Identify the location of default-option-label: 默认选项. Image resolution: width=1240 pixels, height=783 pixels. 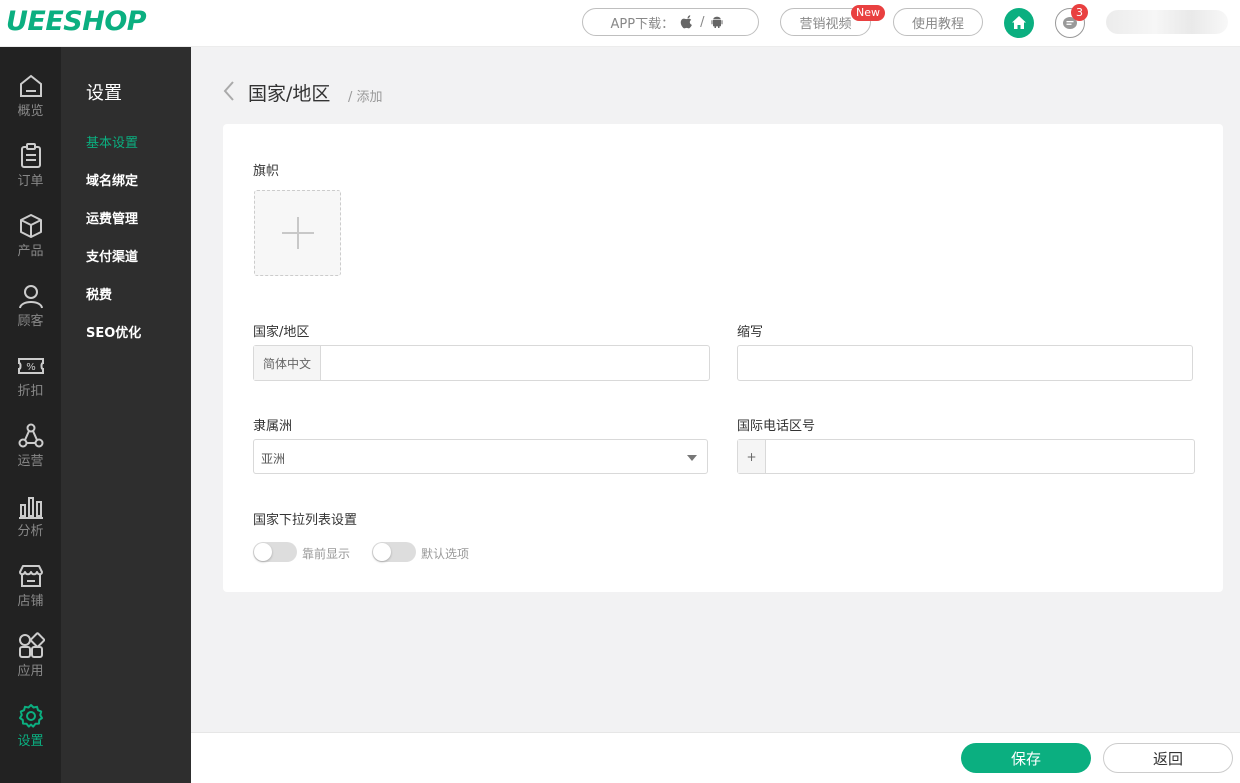
(445, 554).